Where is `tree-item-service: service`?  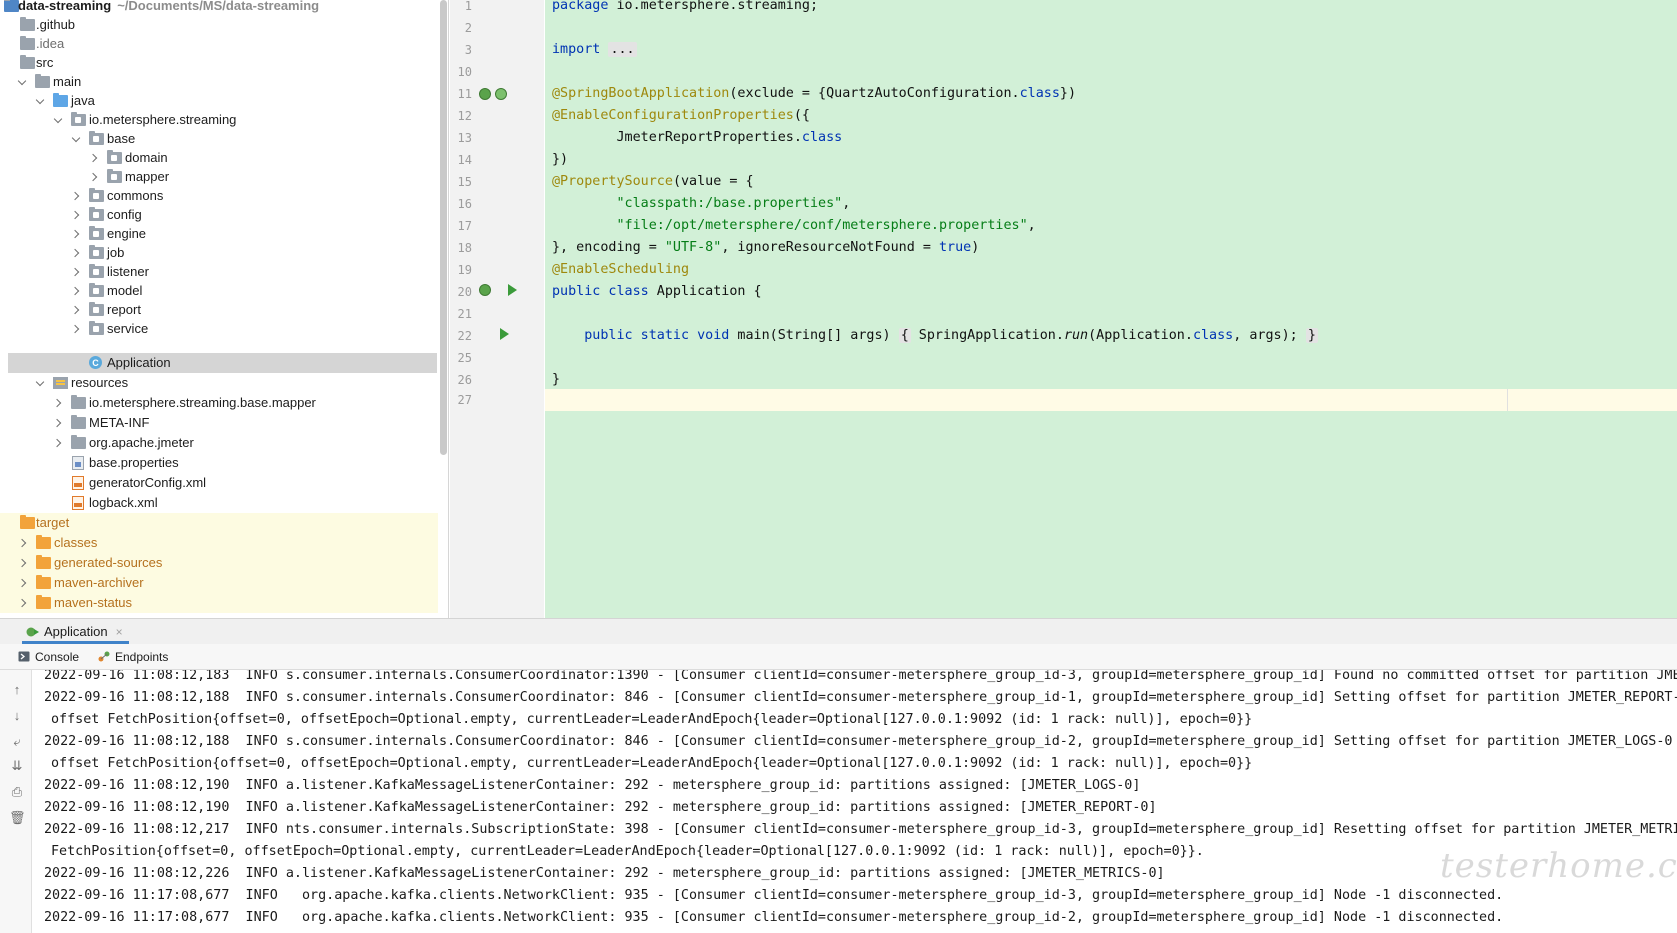
tree-item-service: service is located at coordinates (223, 329).